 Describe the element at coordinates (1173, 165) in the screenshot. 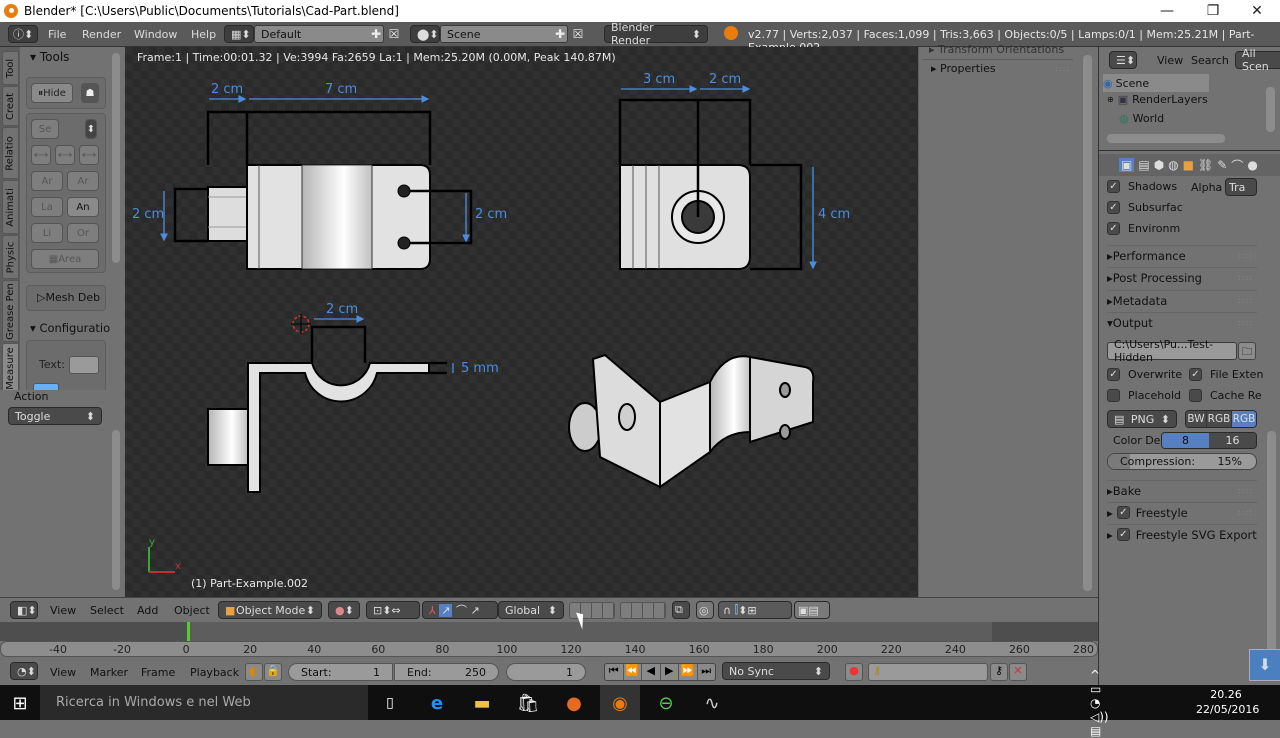

I see `world-tab-icon: ◍` at that location.